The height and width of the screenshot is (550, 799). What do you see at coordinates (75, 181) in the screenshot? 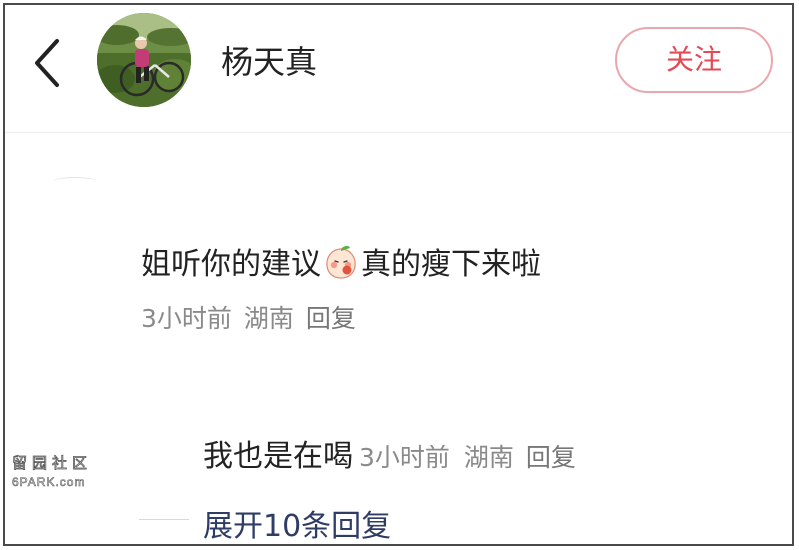
I see `divider` at bounding box center [75, 181].